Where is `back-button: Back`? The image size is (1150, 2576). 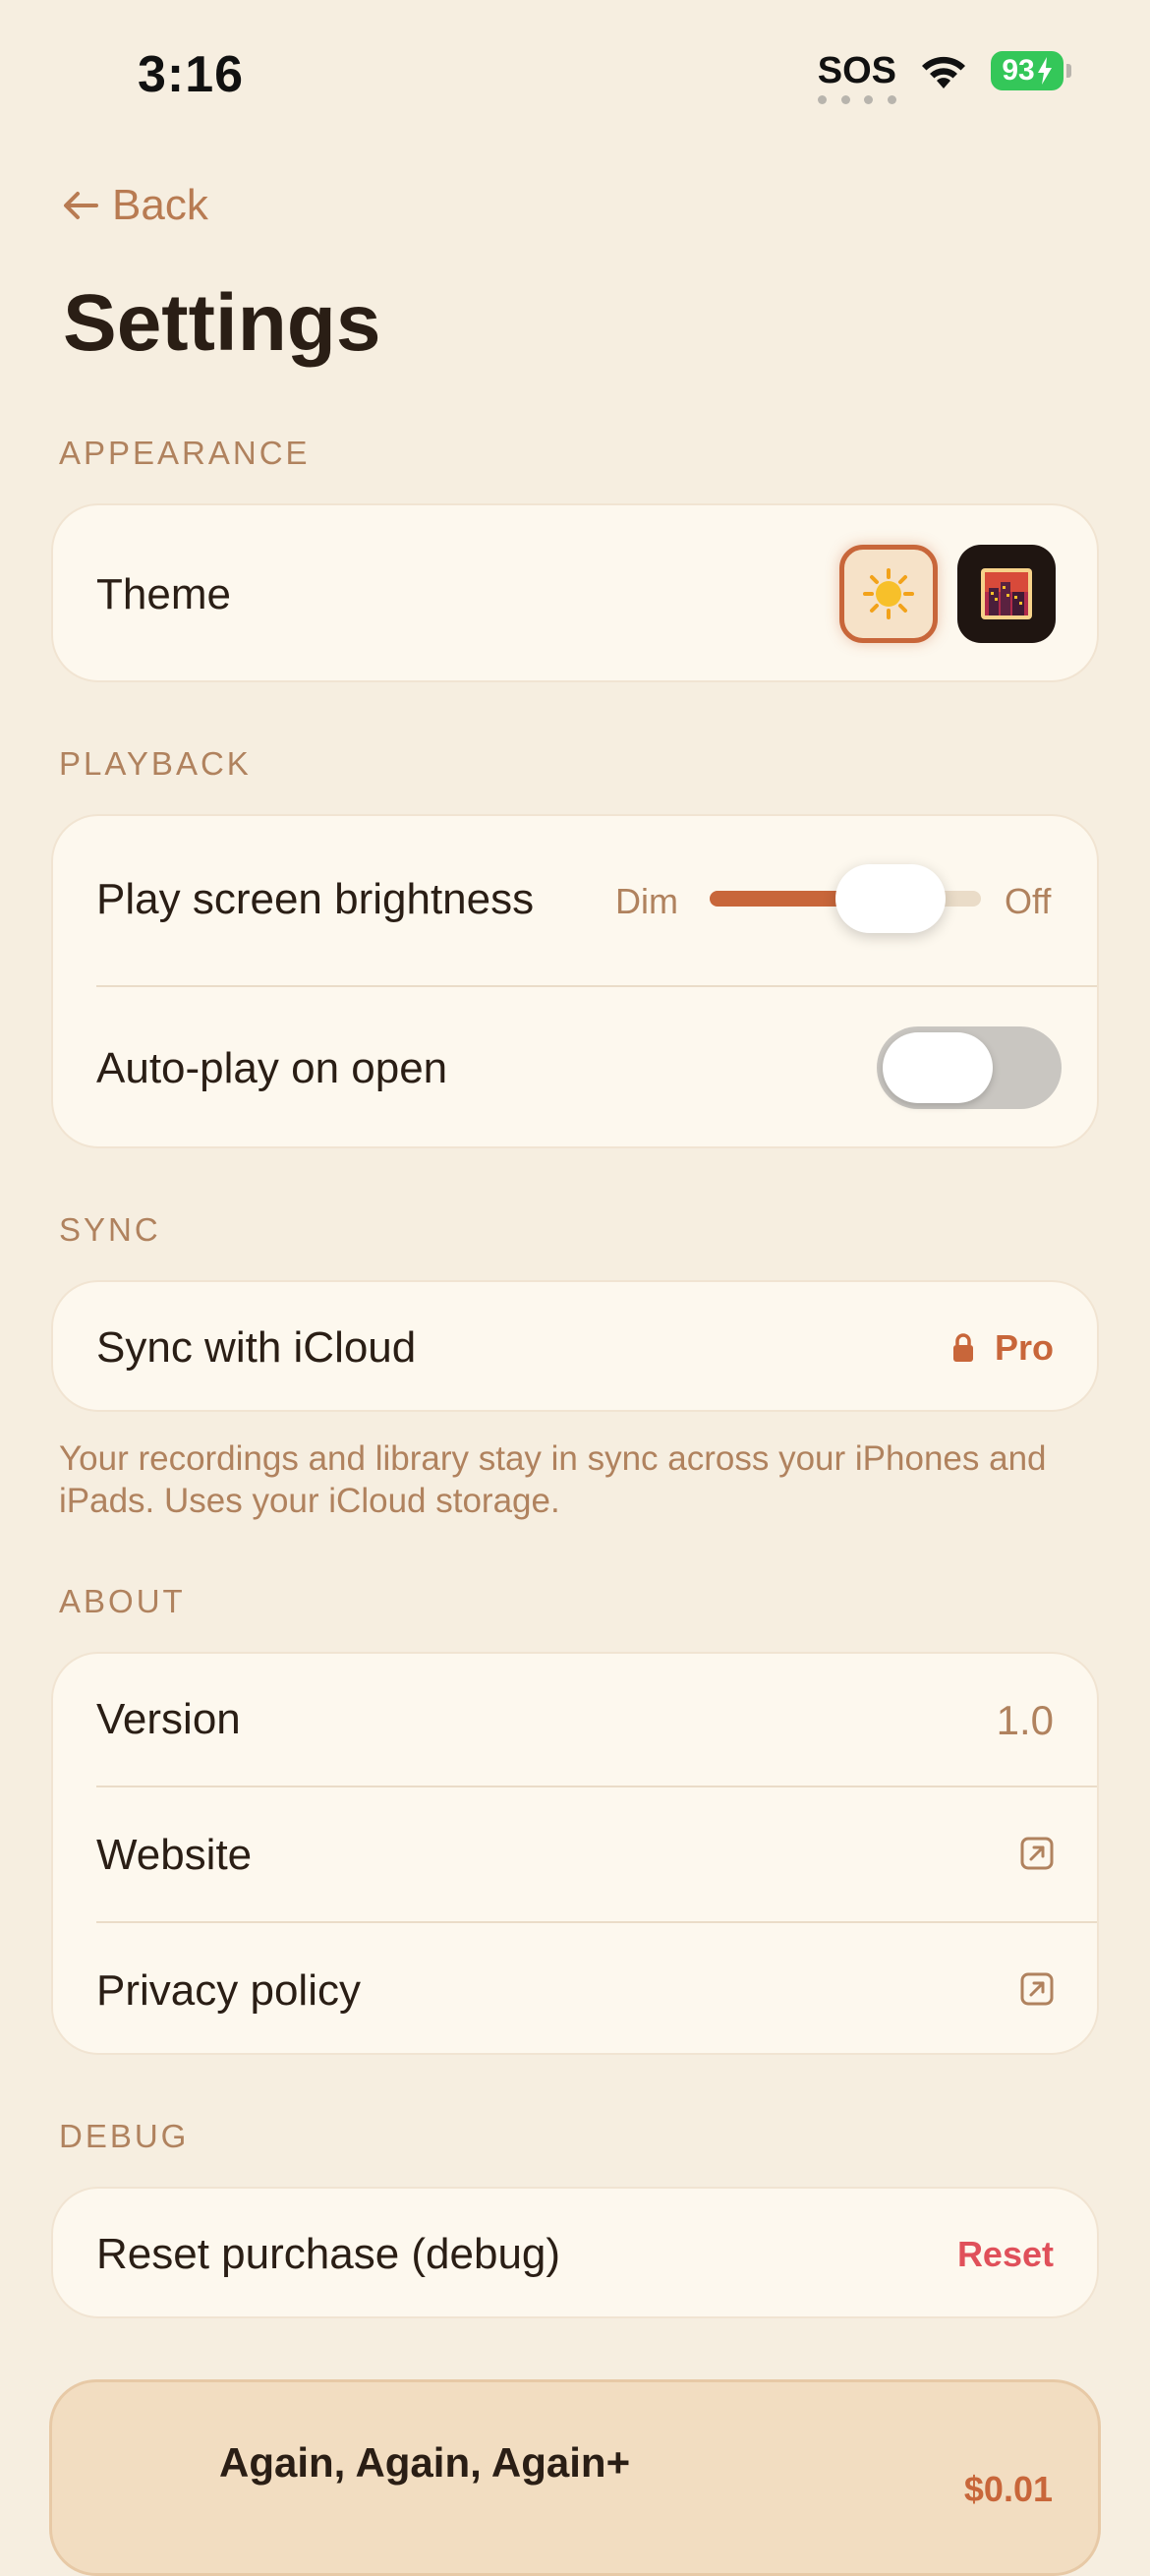 back-button: Back is located at coordinates (135, 205).